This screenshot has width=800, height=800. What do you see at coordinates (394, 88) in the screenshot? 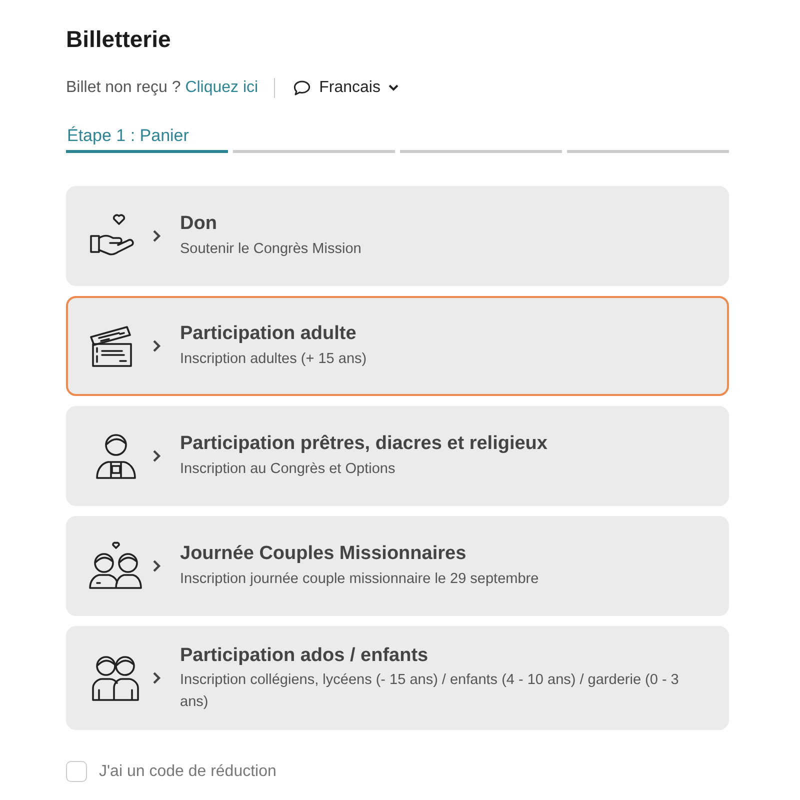
I see `chevron-down-icon` at bounding box center [394, 88].